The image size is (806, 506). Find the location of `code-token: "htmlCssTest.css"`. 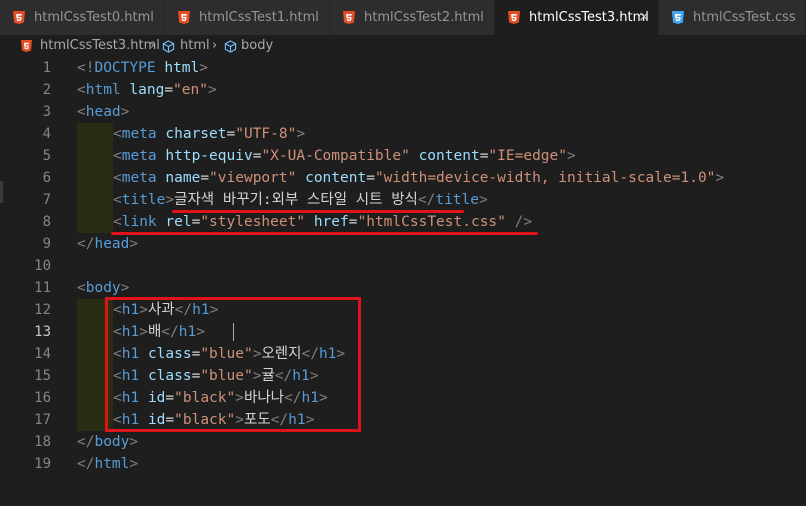

code-token: "htmlCssTest.css" is located at coordinates (431, 222).